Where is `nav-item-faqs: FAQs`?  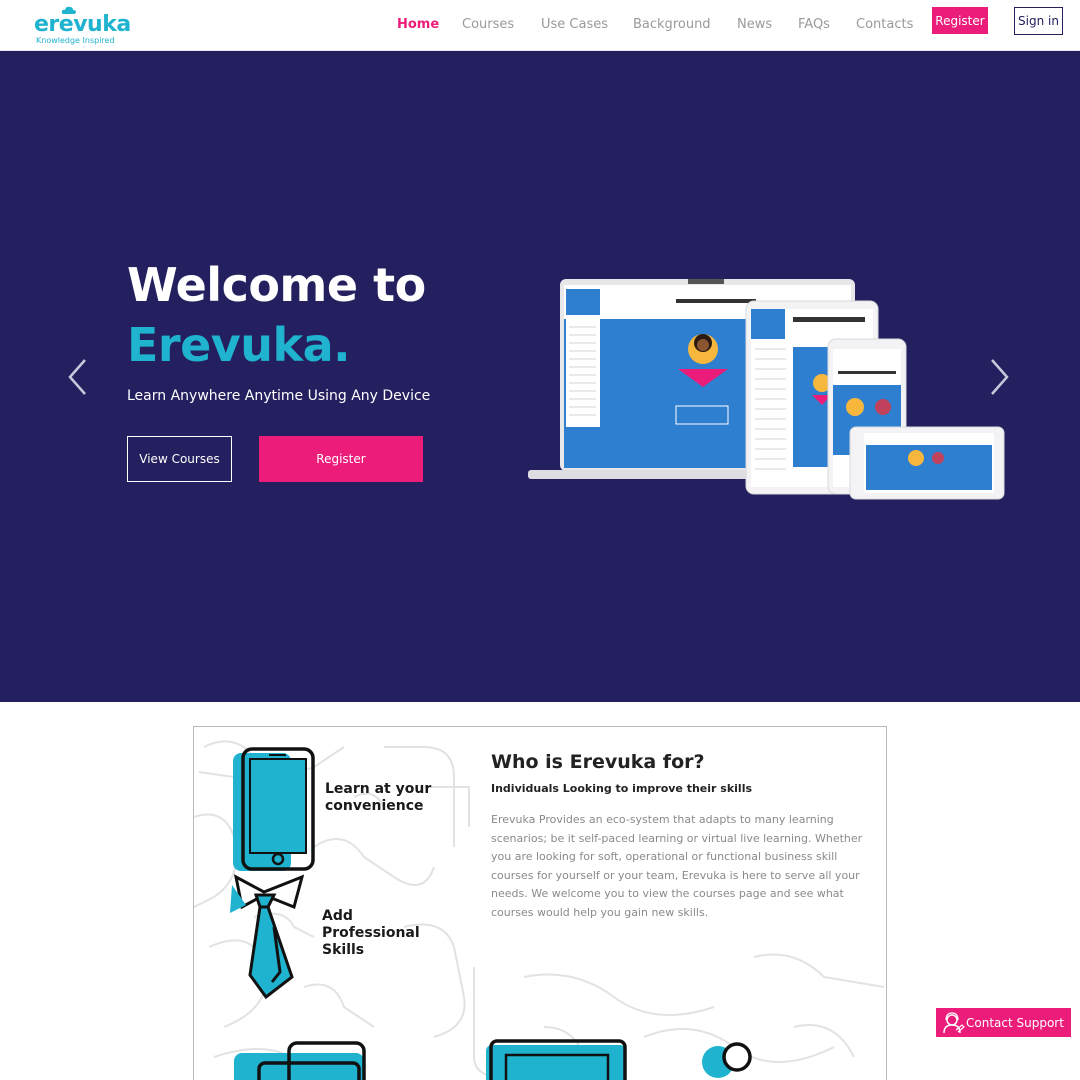
nav-item-faqs: FAQs is located at coordinates (814, 24).